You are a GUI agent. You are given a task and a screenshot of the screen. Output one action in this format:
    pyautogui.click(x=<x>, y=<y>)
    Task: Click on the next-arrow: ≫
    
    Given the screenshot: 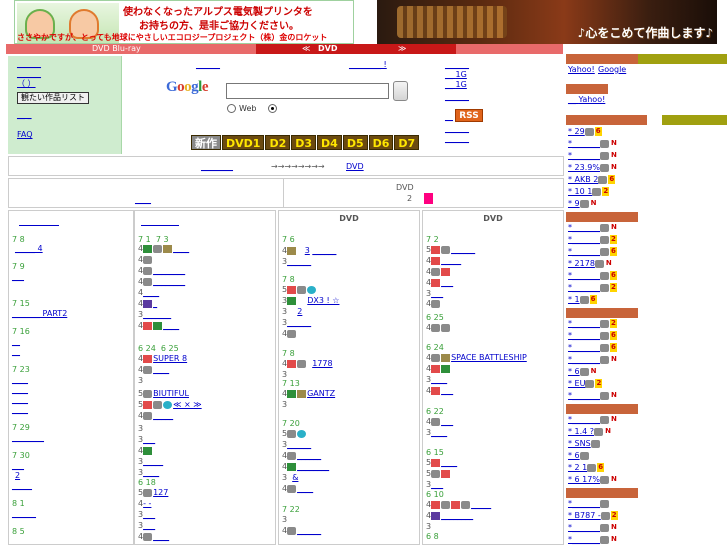 What is the action you would take?
    pyautogui.click(x=402, y=49)
    